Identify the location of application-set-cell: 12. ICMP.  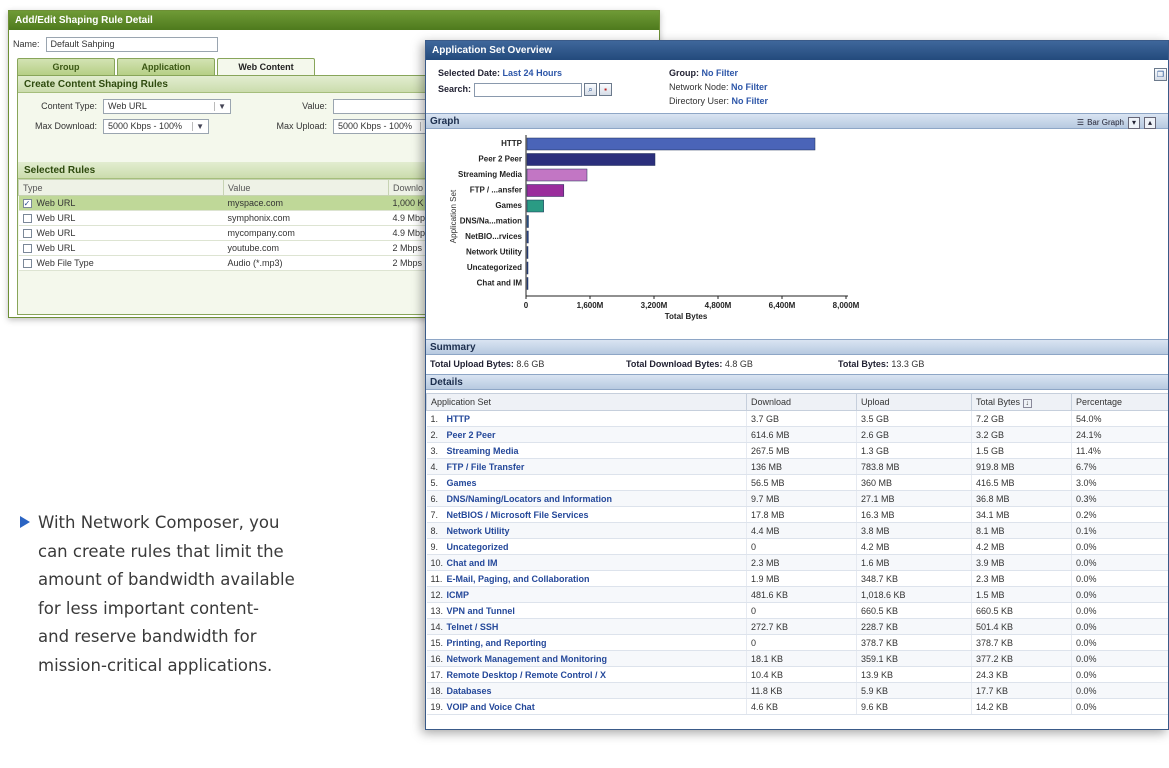
(586, 594).